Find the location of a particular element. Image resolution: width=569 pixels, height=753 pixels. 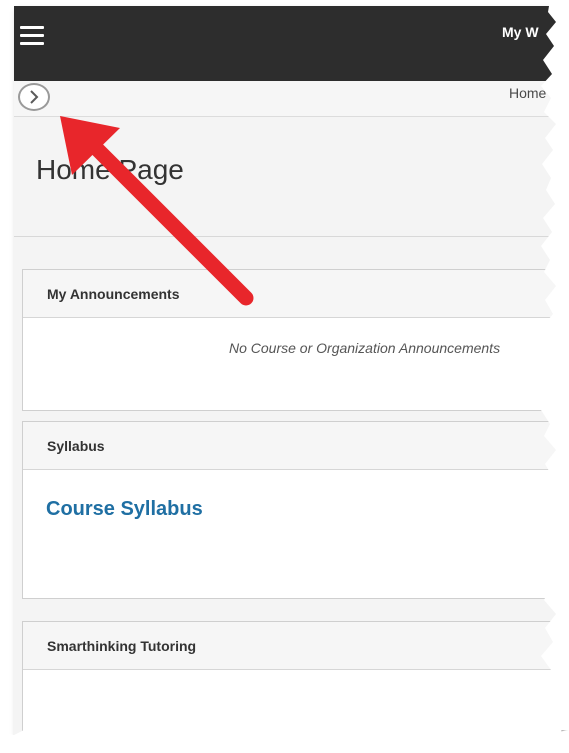

title-divider is located at coordinates (288, 236).